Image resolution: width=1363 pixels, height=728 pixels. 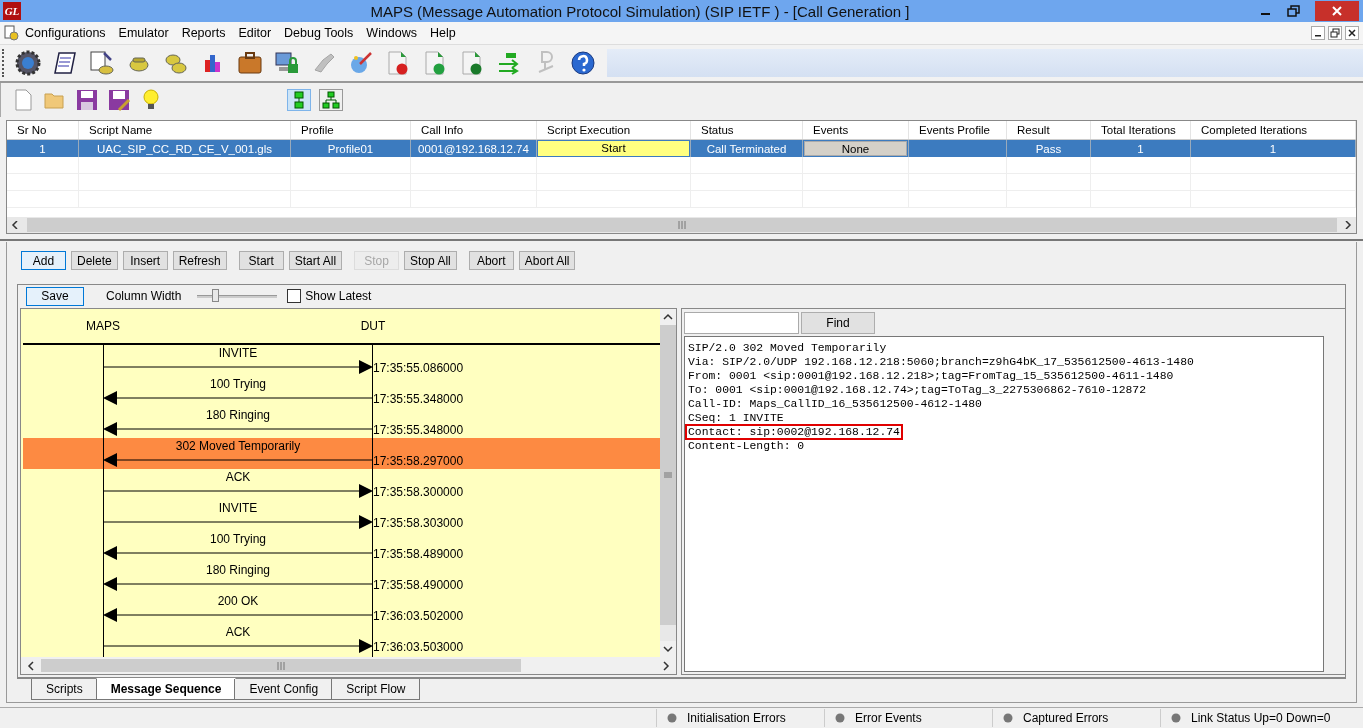 I want to click on action-button: Start All, so click(x=315, y=260).